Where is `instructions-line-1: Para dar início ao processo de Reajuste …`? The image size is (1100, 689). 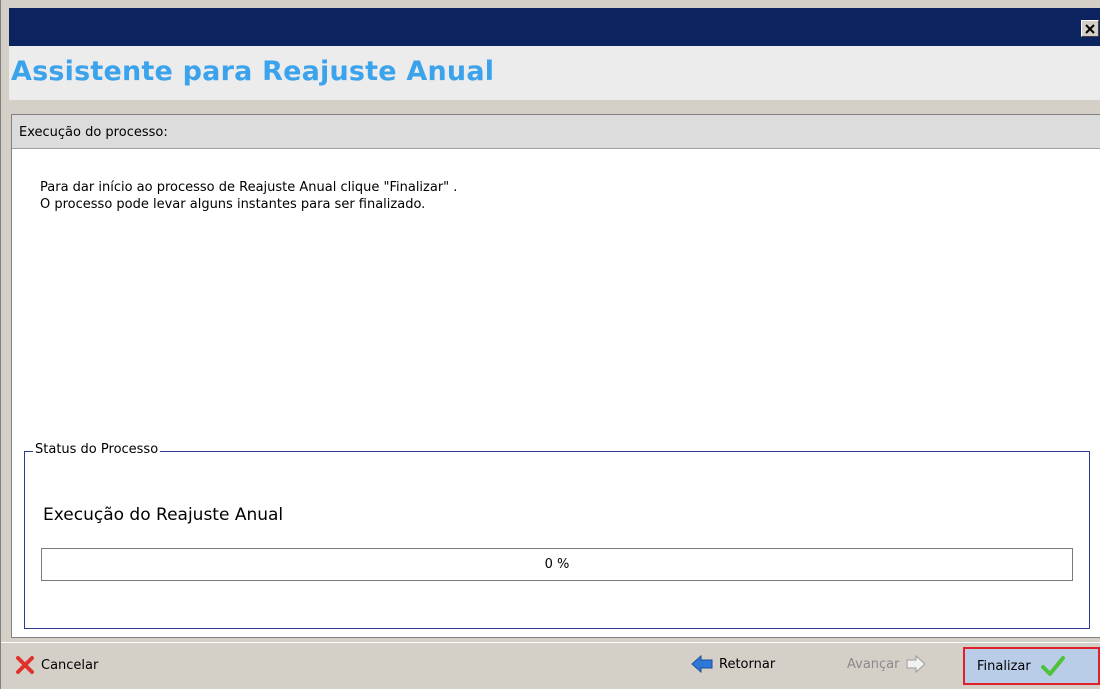 instructions-line-1: Para dar início ao processo de Reajuste … is located at coordinates (249, 187).